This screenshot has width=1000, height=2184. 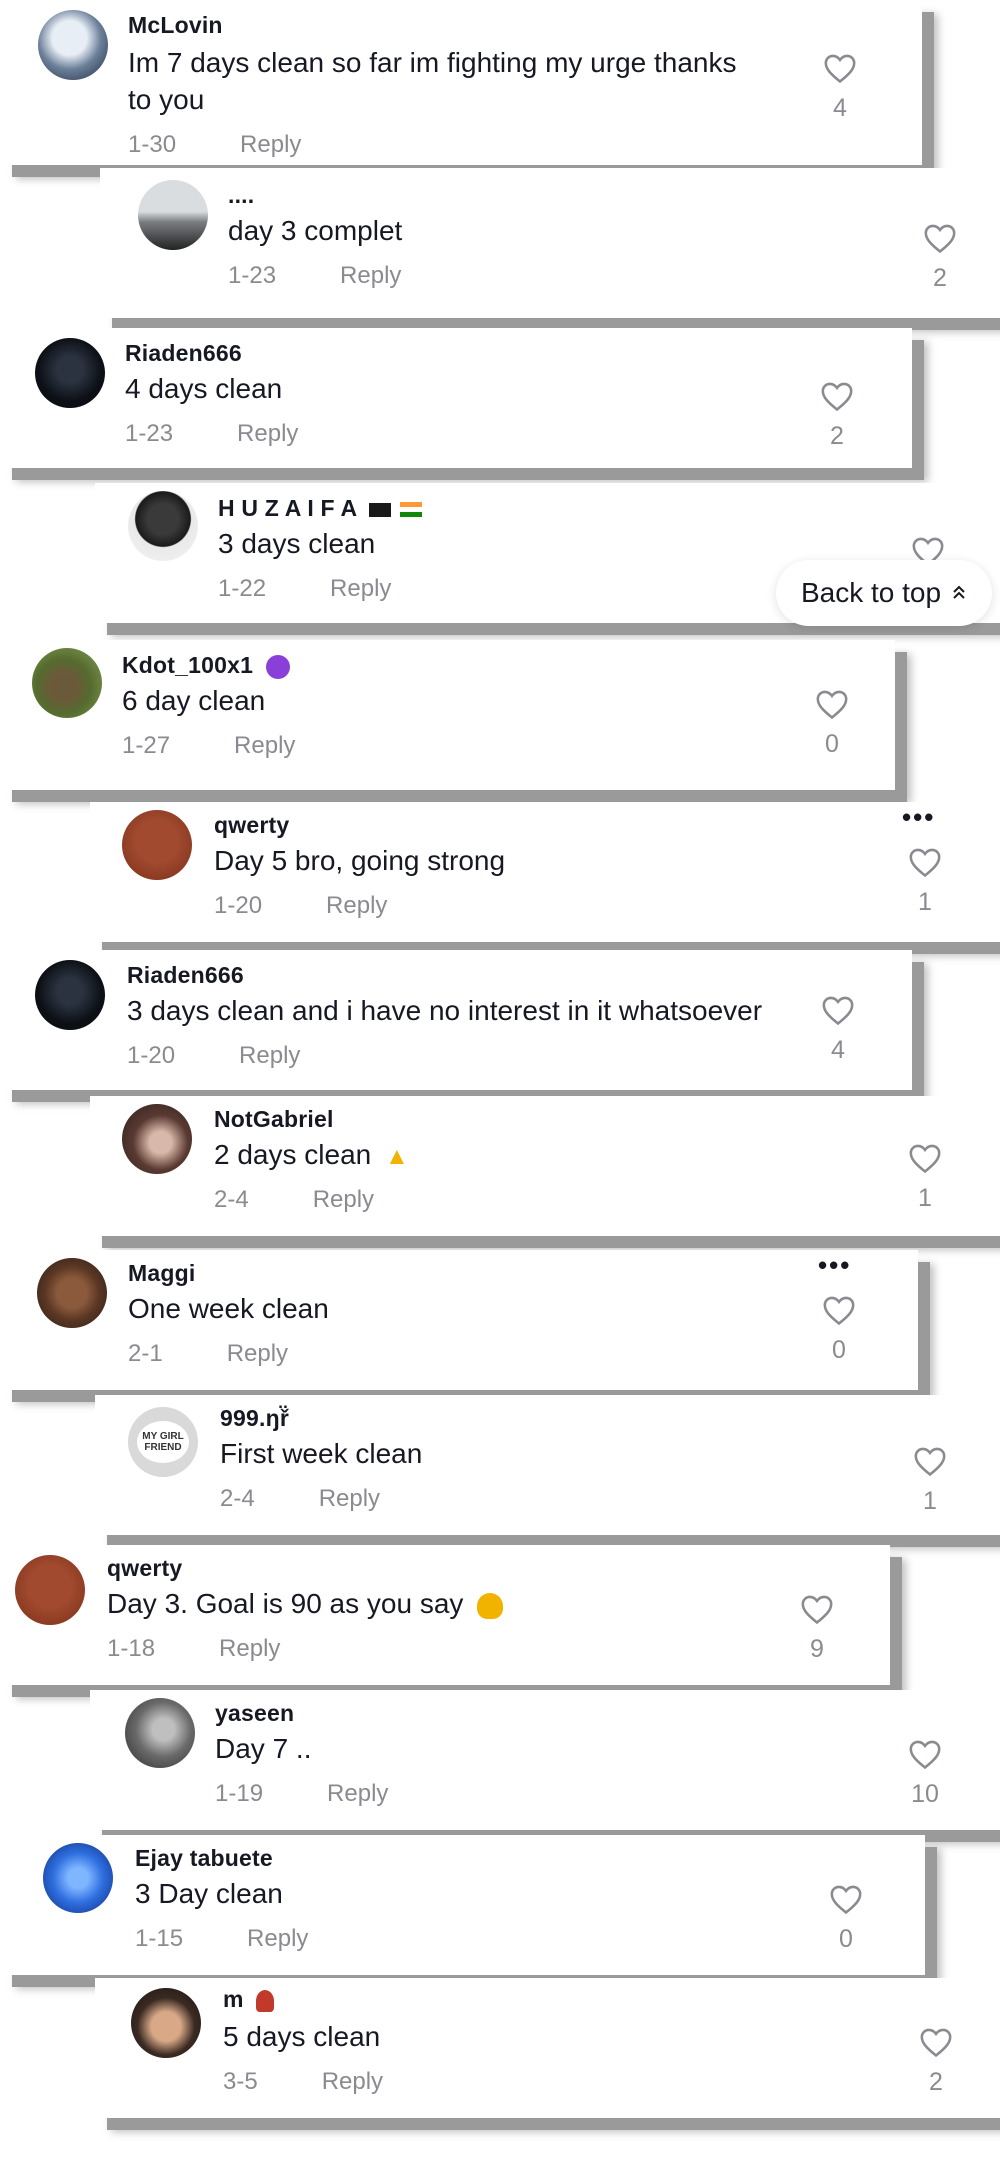 What do you see at coordinates (204, 1858) in the screenshot?
I see `comment-username: Ejay tabuete` at bounding box center [204, 1858].